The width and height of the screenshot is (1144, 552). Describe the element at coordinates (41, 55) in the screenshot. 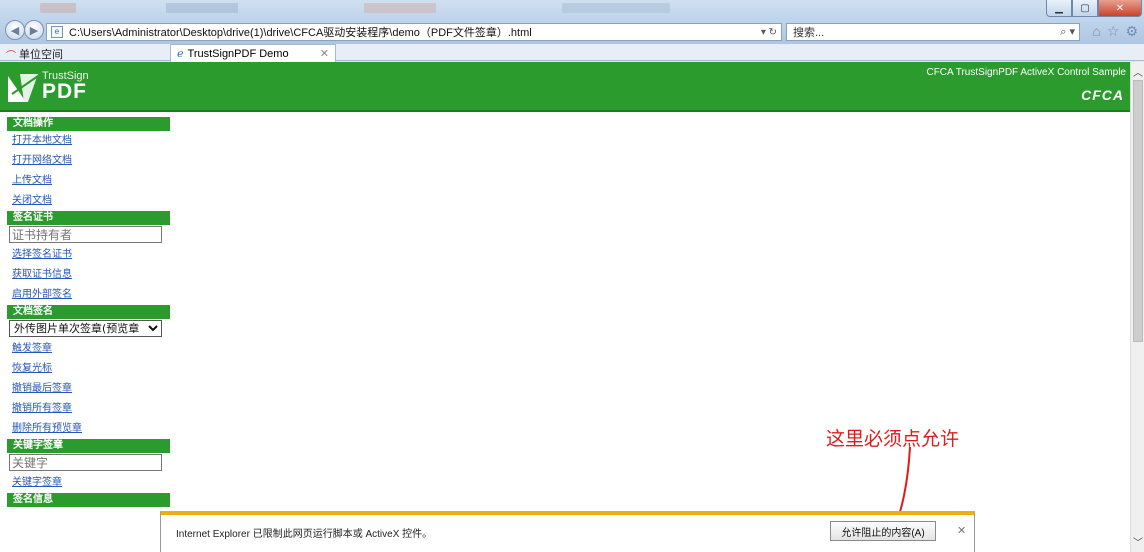

I see `favorite-label: 单位空间` at that location.